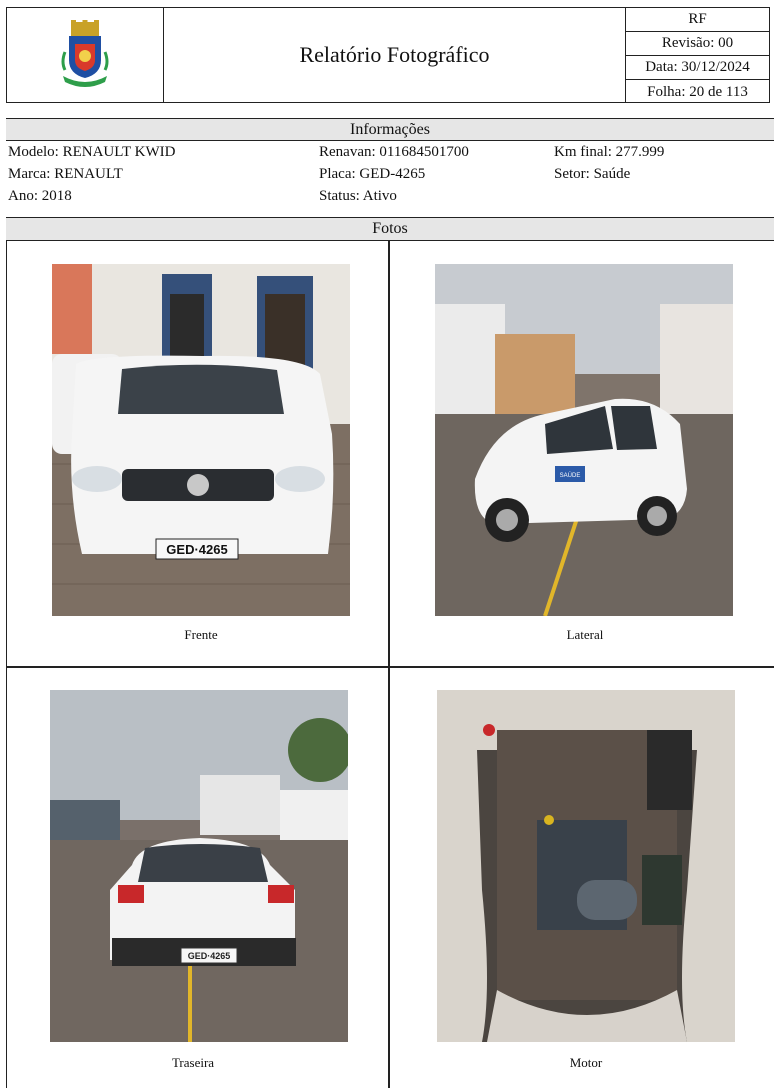  Describe the element at coordinates (697, 68) in the screenshot. I see `date: Data: 30/12/2024` at that location.